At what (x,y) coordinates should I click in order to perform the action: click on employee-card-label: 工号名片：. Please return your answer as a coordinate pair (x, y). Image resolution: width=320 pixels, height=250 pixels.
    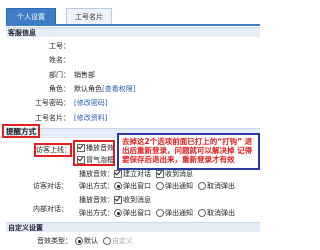
    Looking at the image, I should click on (52, 118).